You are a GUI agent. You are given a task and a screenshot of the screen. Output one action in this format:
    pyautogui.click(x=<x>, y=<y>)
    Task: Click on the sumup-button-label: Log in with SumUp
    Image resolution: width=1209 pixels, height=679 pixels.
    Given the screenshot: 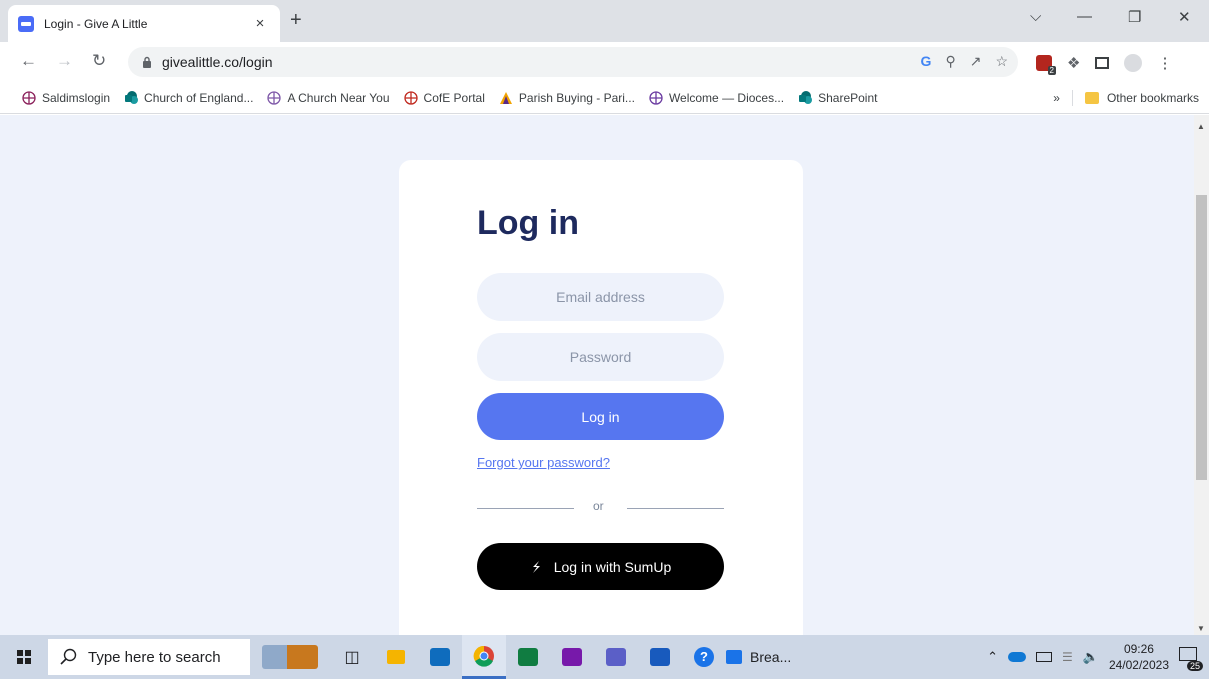 What is the action you would take?
    pyautogui.click(x=612, y=566)
    